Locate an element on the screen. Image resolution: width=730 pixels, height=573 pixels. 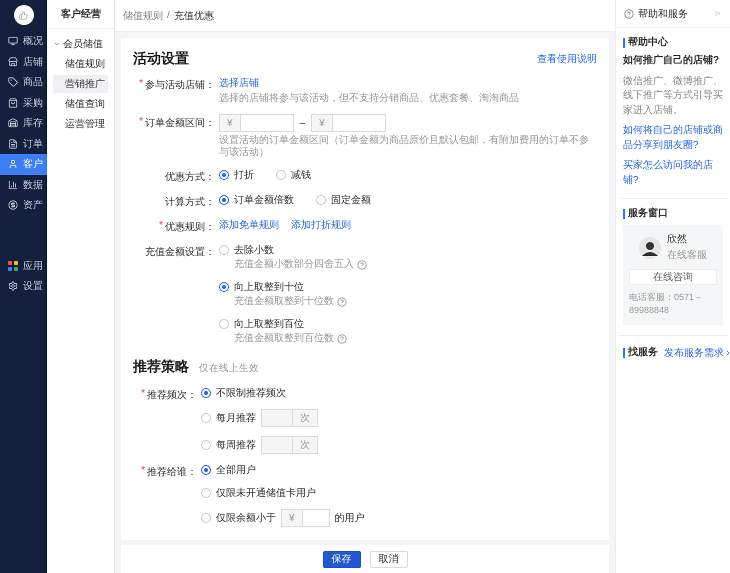
agent-name: 欣然 is located at coordinates (677, 240).